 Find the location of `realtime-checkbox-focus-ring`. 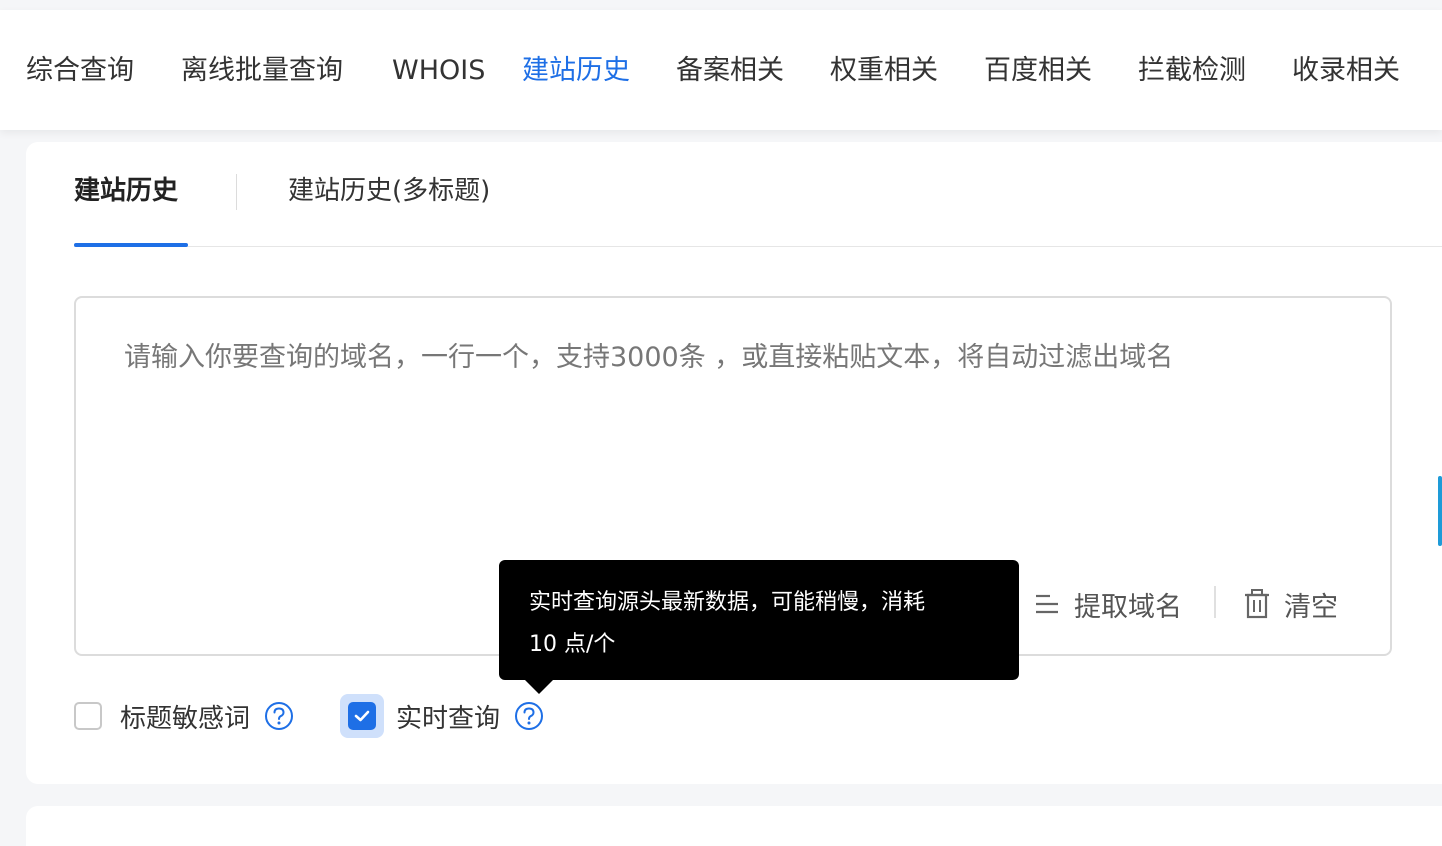

realtime-checkbox-focus-ring is located at coordinates (362, 716).